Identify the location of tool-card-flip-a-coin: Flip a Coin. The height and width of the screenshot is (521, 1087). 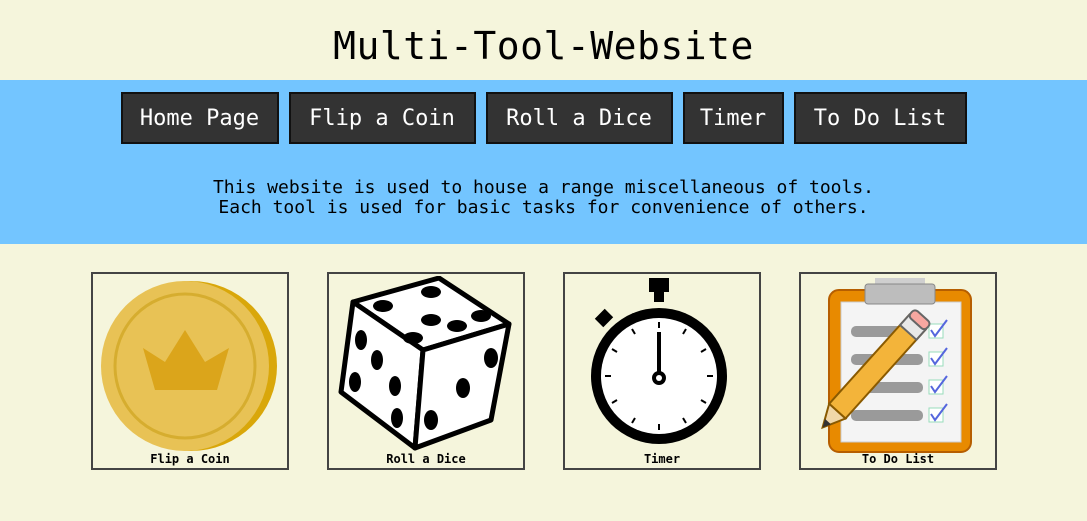
(190, 371).